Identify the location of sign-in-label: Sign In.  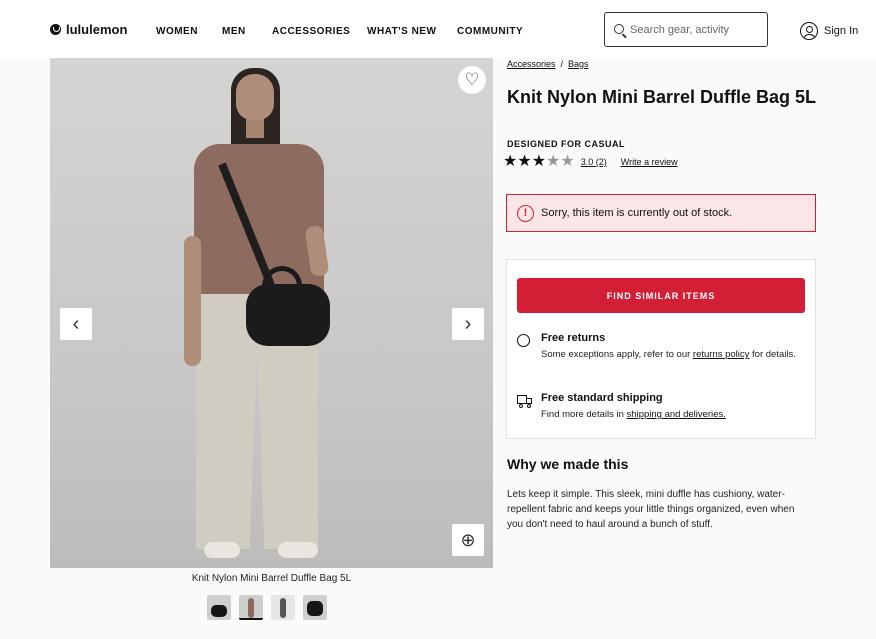
(841, 31).